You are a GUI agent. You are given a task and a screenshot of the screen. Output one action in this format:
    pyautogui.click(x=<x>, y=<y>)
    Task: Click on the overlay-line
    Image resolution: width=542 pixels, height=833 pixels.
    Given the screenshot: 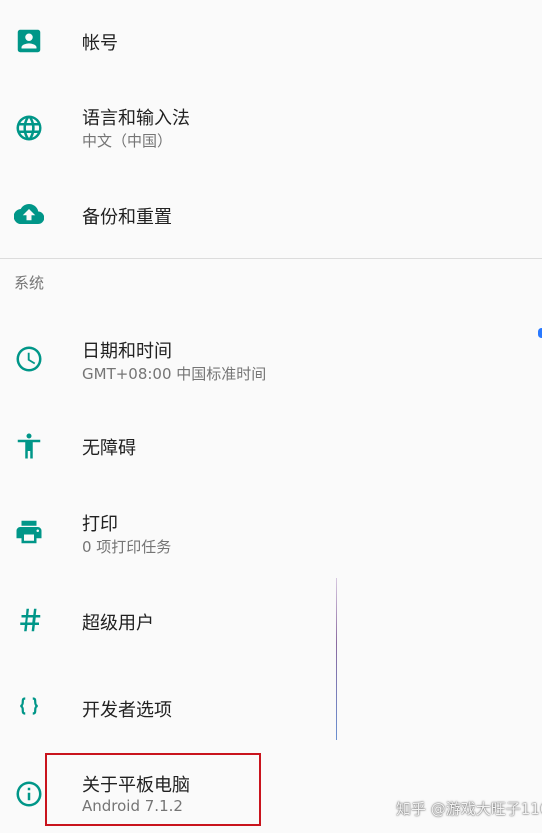 What is the action you would take?
    pyautogui.click(x=336, y=659)
    